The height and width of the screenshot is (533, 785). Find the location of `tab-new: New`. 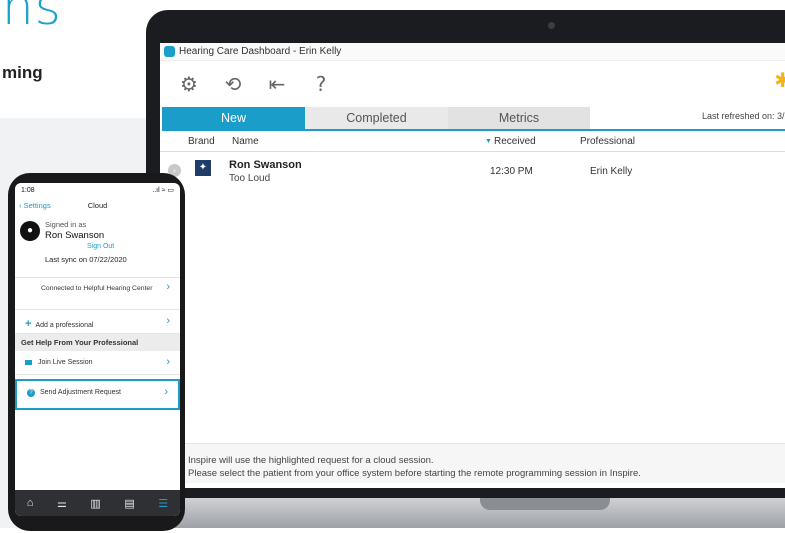

tab-new: New is located at coordinates (233, 118).